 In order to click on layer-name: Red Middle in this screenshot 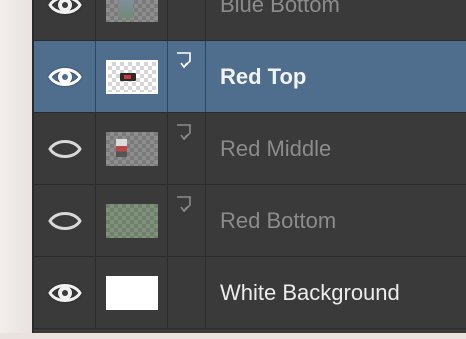, I will do `click(276, 148)`.